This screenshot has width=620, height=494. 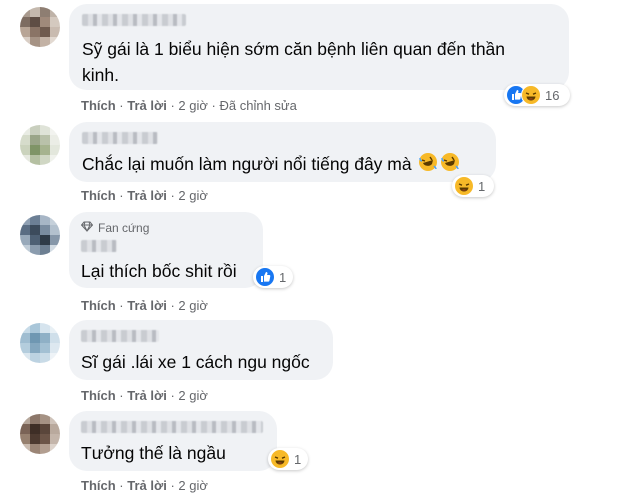 I want to click on comment-bubble: Fan cứng Lại thích bốc shit rồi, so click(x=166, y=250).